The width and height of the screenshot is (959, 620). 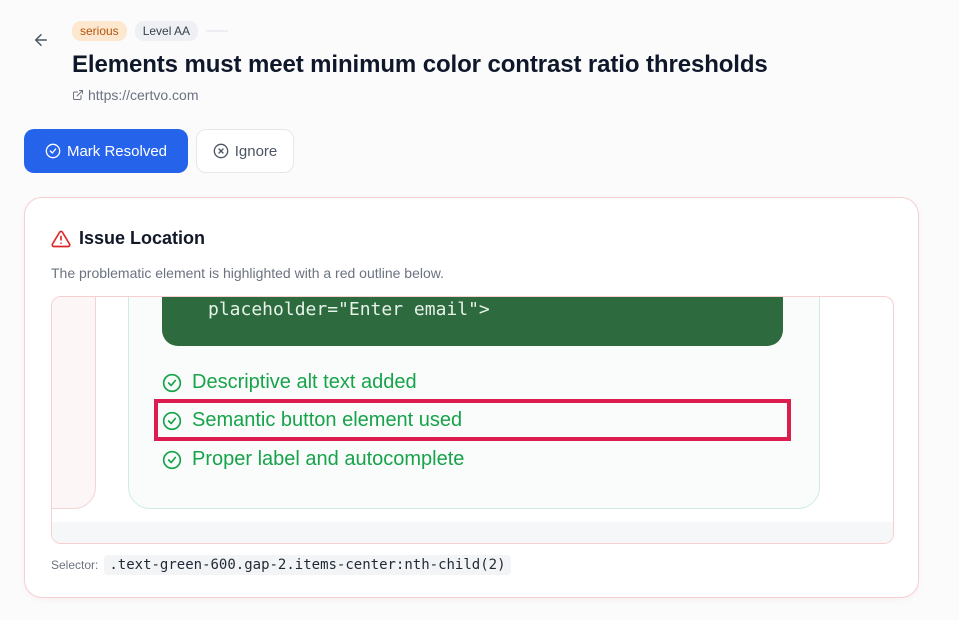 I want to click on highlight-outline, so click(x=472, y=420).